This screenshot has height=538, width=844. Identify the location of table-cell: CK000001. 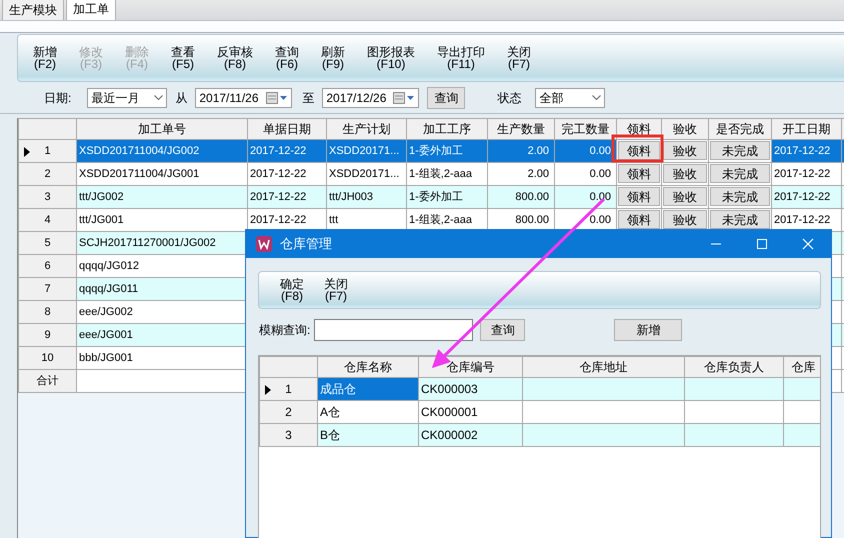
(470, 412).